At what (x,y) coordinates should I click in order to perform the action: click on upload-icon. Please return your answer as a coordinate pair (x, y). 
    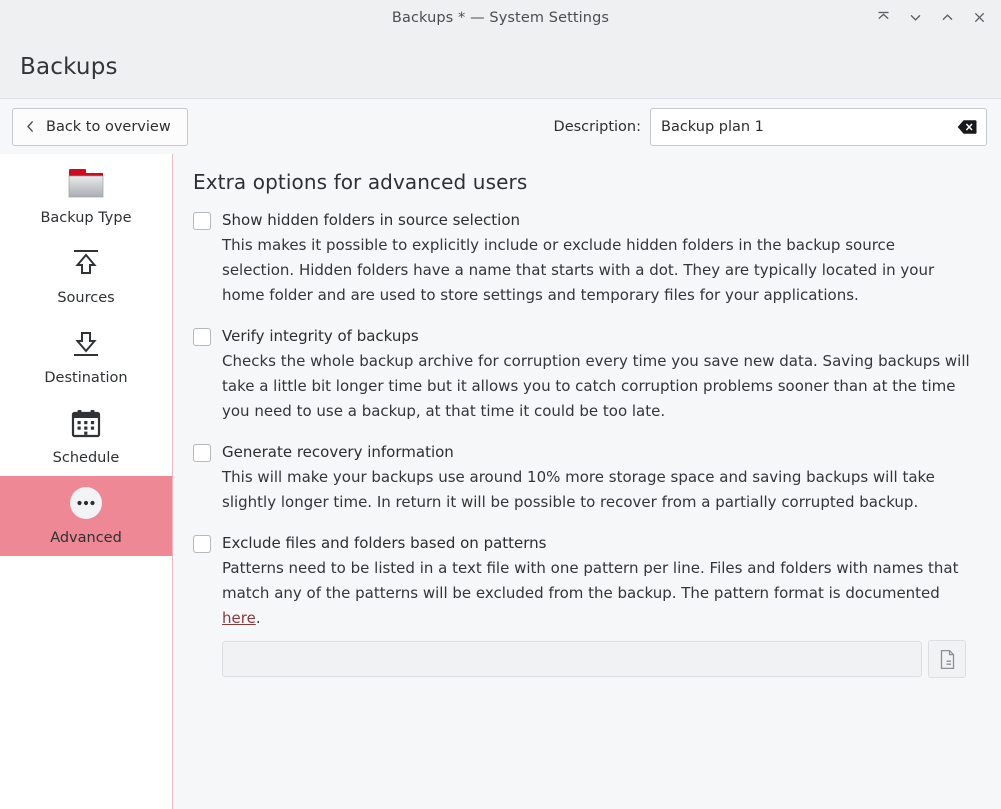
    Looking at the image, I should click on (86, 263).